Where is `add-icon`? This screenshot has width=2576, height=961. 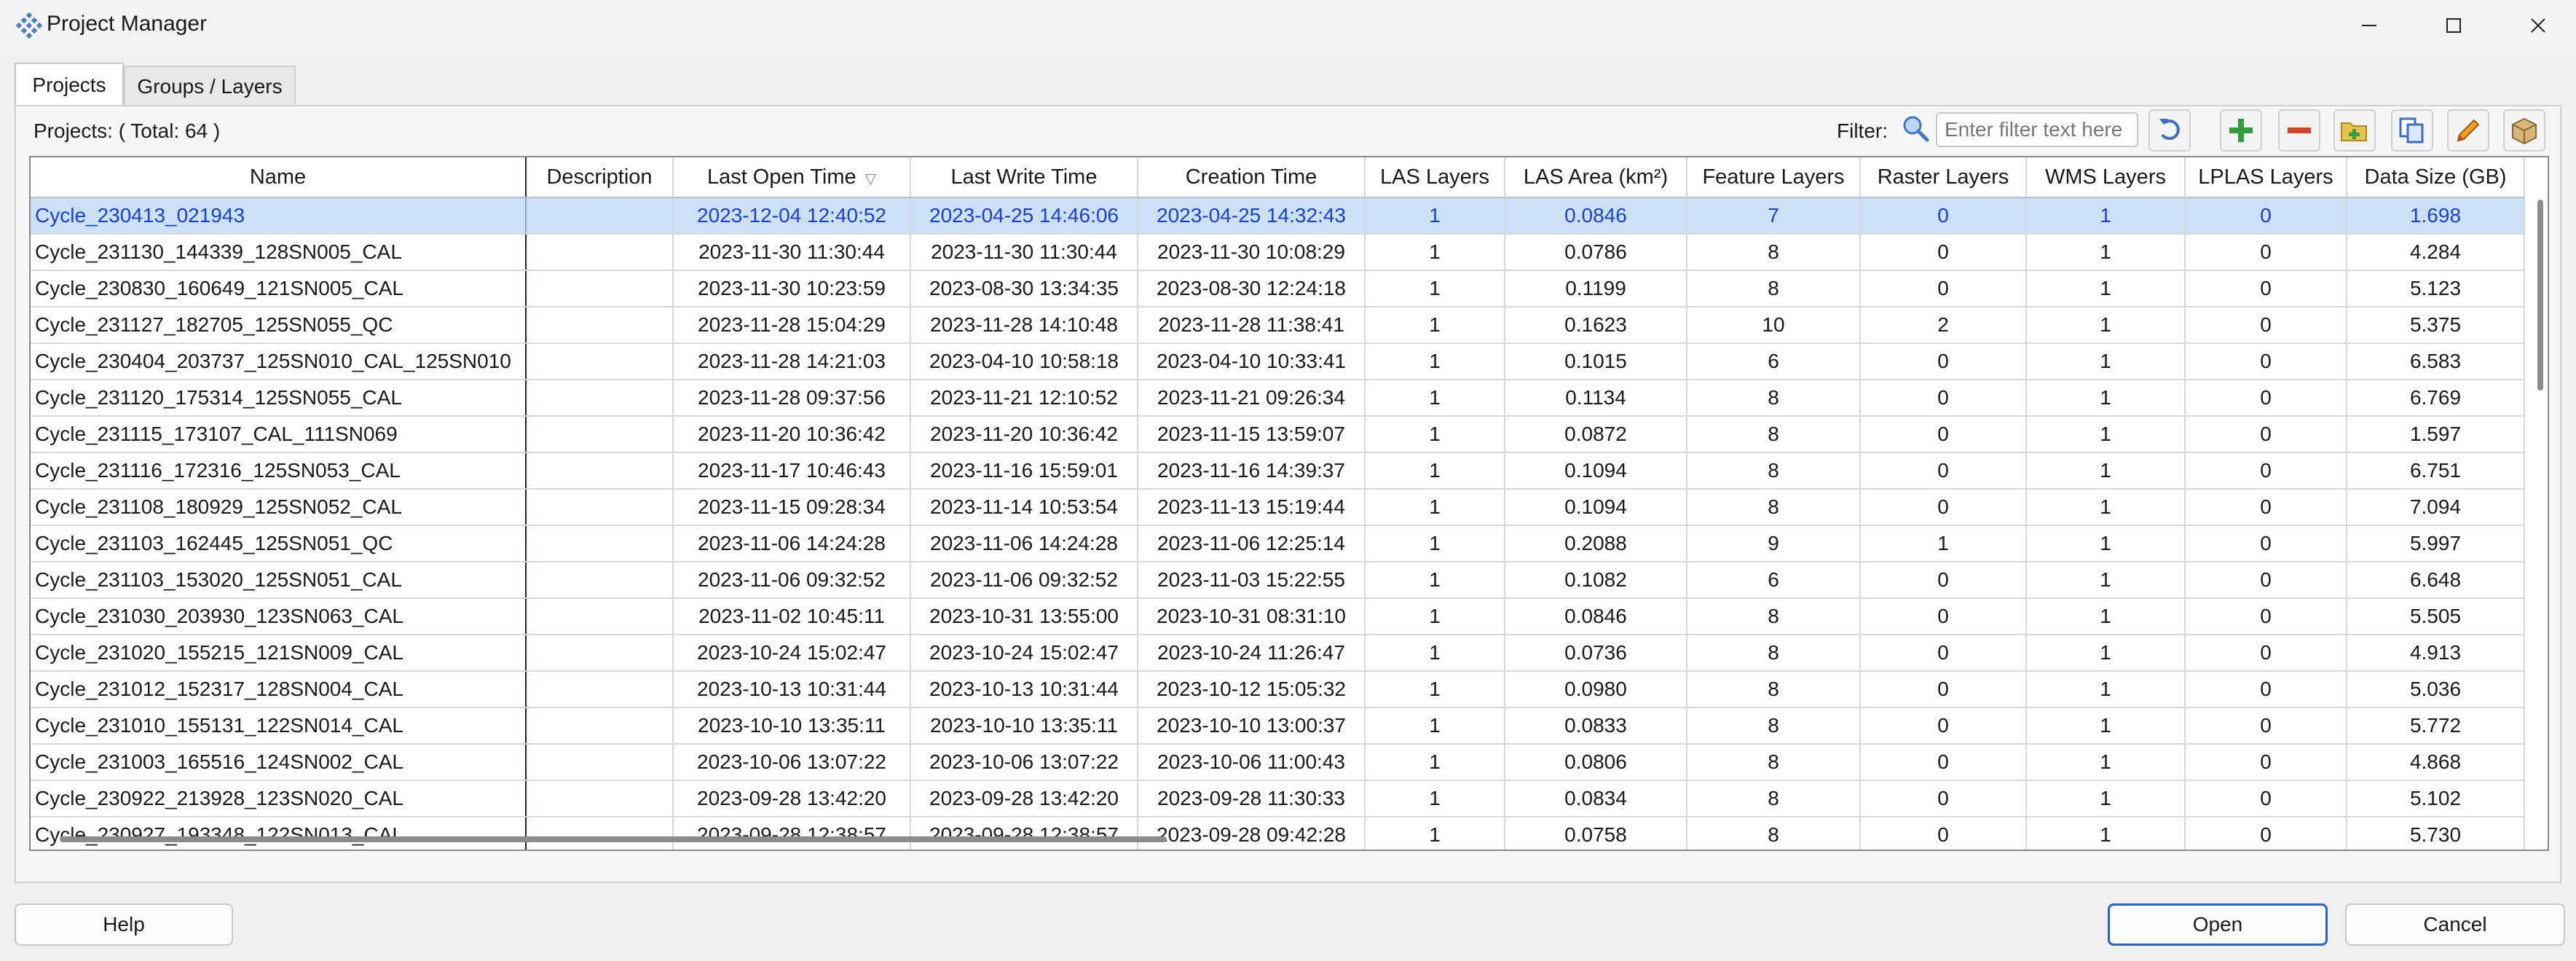 add-icon is located at coordinates (2241, 130).